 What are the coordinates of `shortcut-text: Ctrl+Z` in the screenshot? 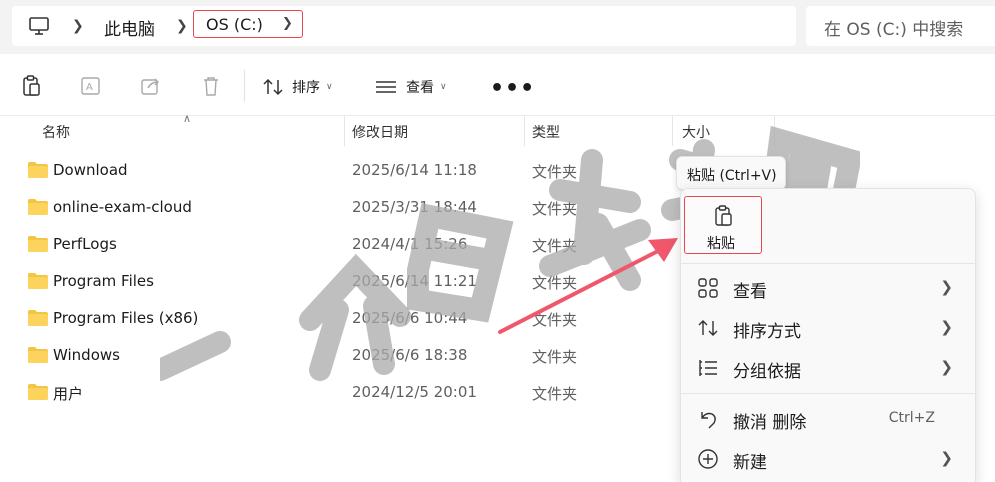 It's located at (911, 418).